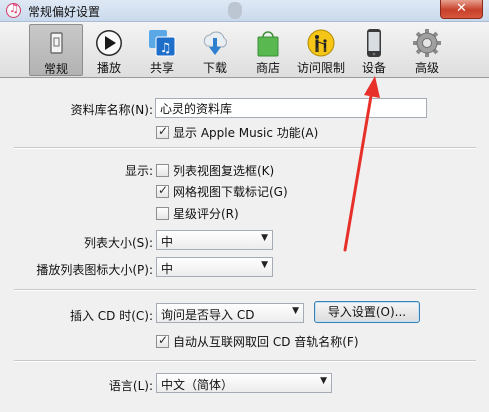 The height and width of the screenshot is (412, 489). Describe the element at coordinates (108, 68) in the screenshot. I see `tab-label: 播放` at that location.